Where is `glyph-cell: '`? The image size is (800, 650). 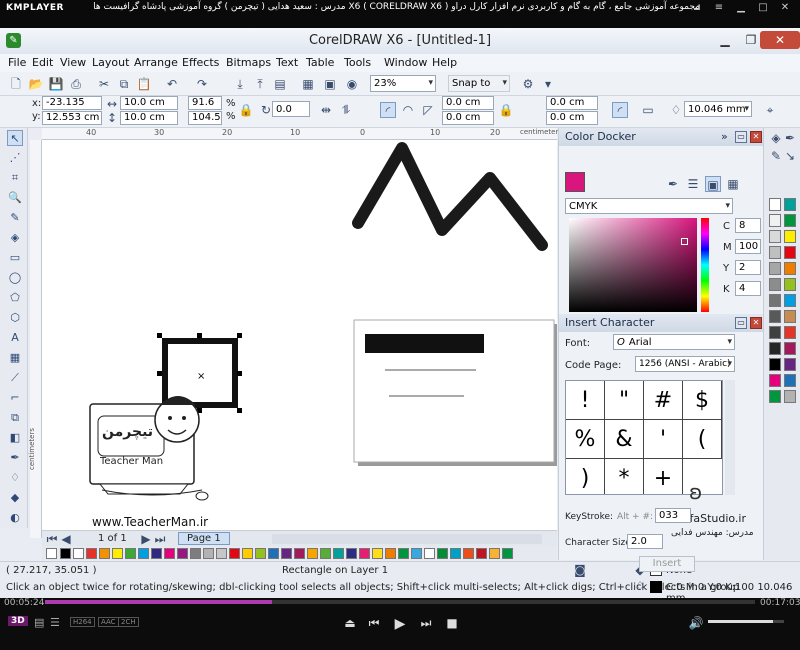
glyph-cell: ' is located at coordinates (663, 439).